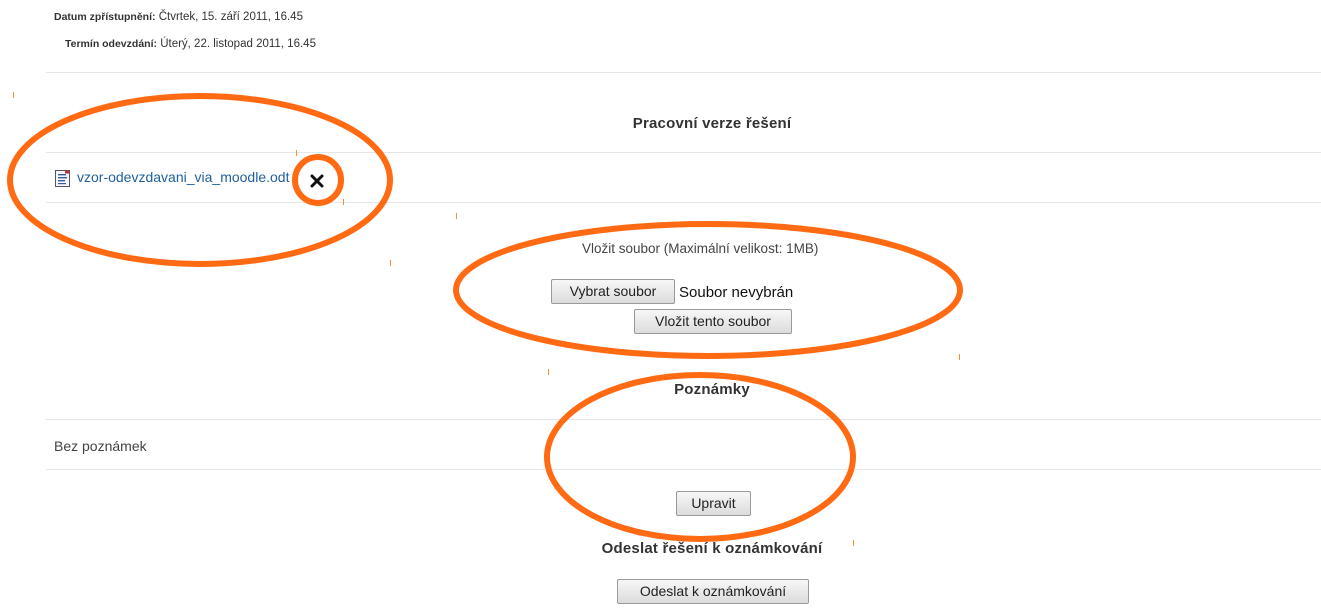  Describe the element at coordinates (713, 321) in the screenshot. I see `upload-file-button: Vložit tento soubor` at that location.